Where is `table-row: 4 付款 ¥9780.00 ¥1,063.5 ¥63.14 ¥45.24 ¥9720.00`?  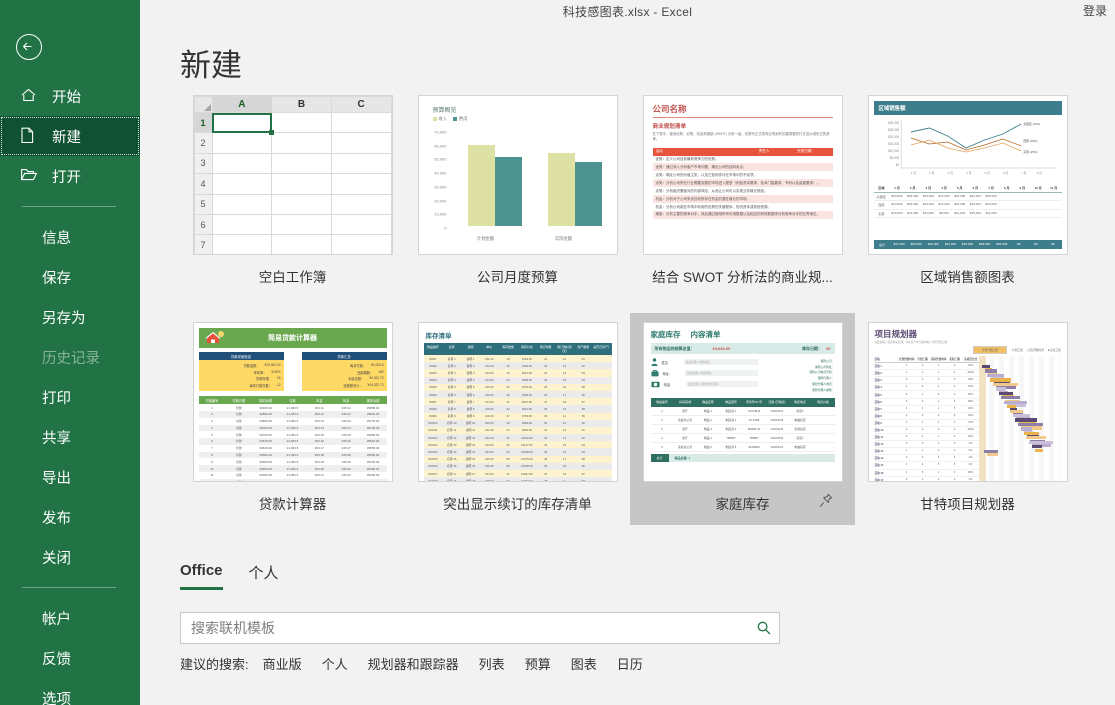
table-row: 4 付款 ¥9780.00 ¥1,063.5 ¥63.14 ¥45.24 ¥9720.00 is located at coordinates (292, 428).